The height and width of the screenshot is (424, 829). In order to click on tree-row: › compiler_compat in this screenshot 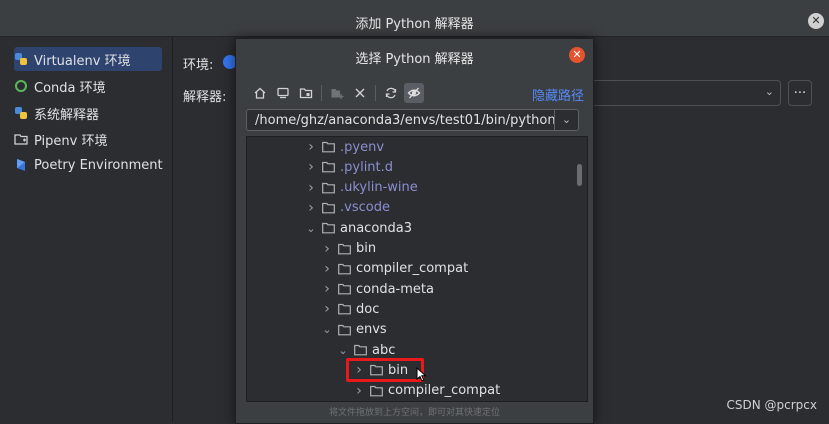, I will do `click(393, 269)`.